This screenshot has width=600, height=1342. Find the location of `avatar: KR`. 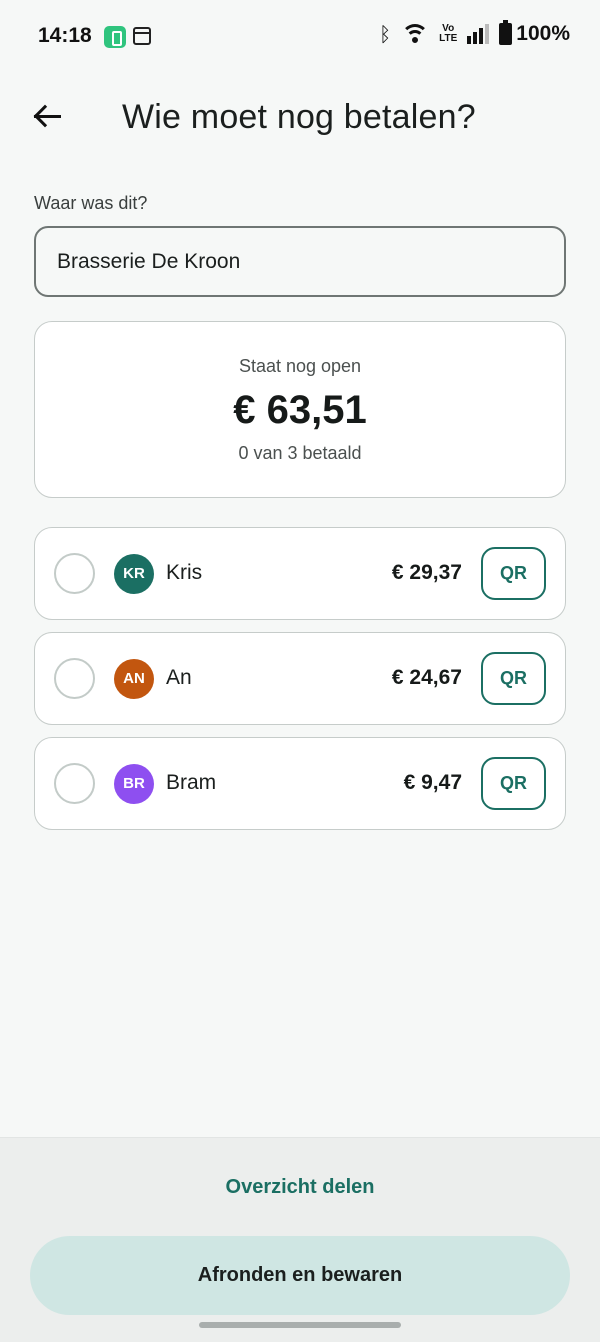

avatar: KR is located at coordinates (134, 574).